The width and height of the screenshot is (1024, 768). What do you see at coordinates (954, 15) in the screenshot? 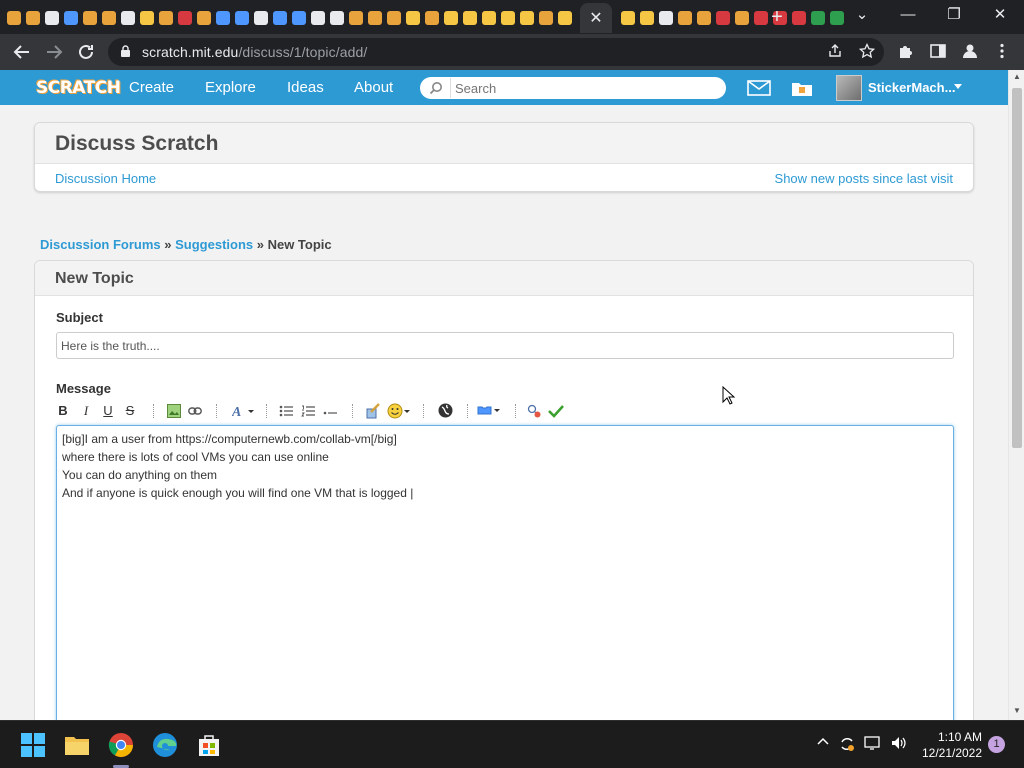
I see `restore-button: ❐` at bounding box center [954, 15].